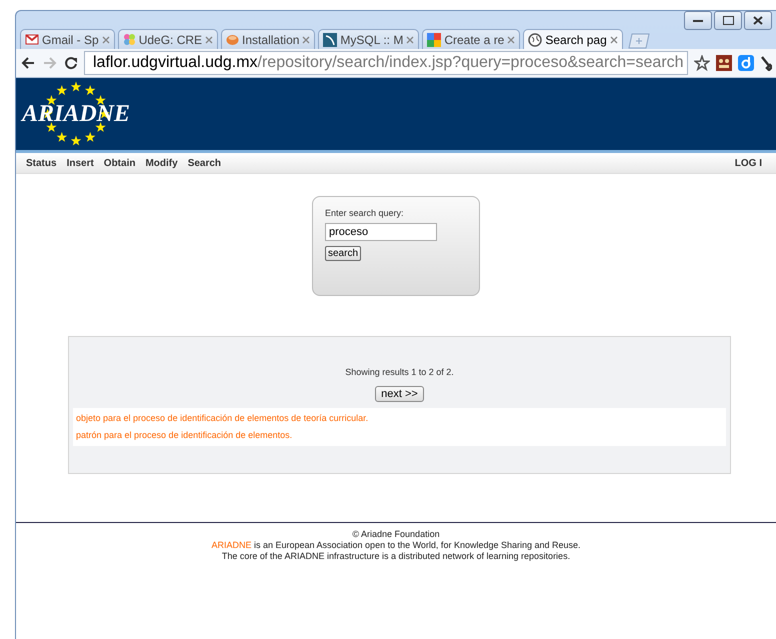 Image resolution: width=776 pixels, height=639 pixels. Describe the element at coordinates (396, 534) in the screenshot. I see `copyright-text: © Ariadne Foundation` at that location.